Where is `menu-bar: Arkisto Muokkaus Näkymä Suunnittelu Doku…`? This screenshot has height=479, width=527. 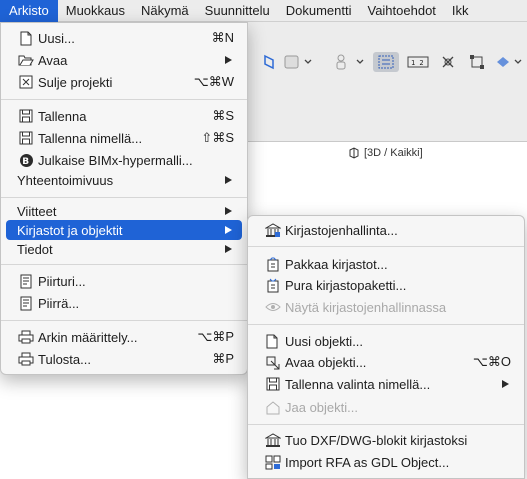 menu-bar: Arkisto Muokkaus Näkymä Suunnittelu Doku… is located at coordinates (263, 11).